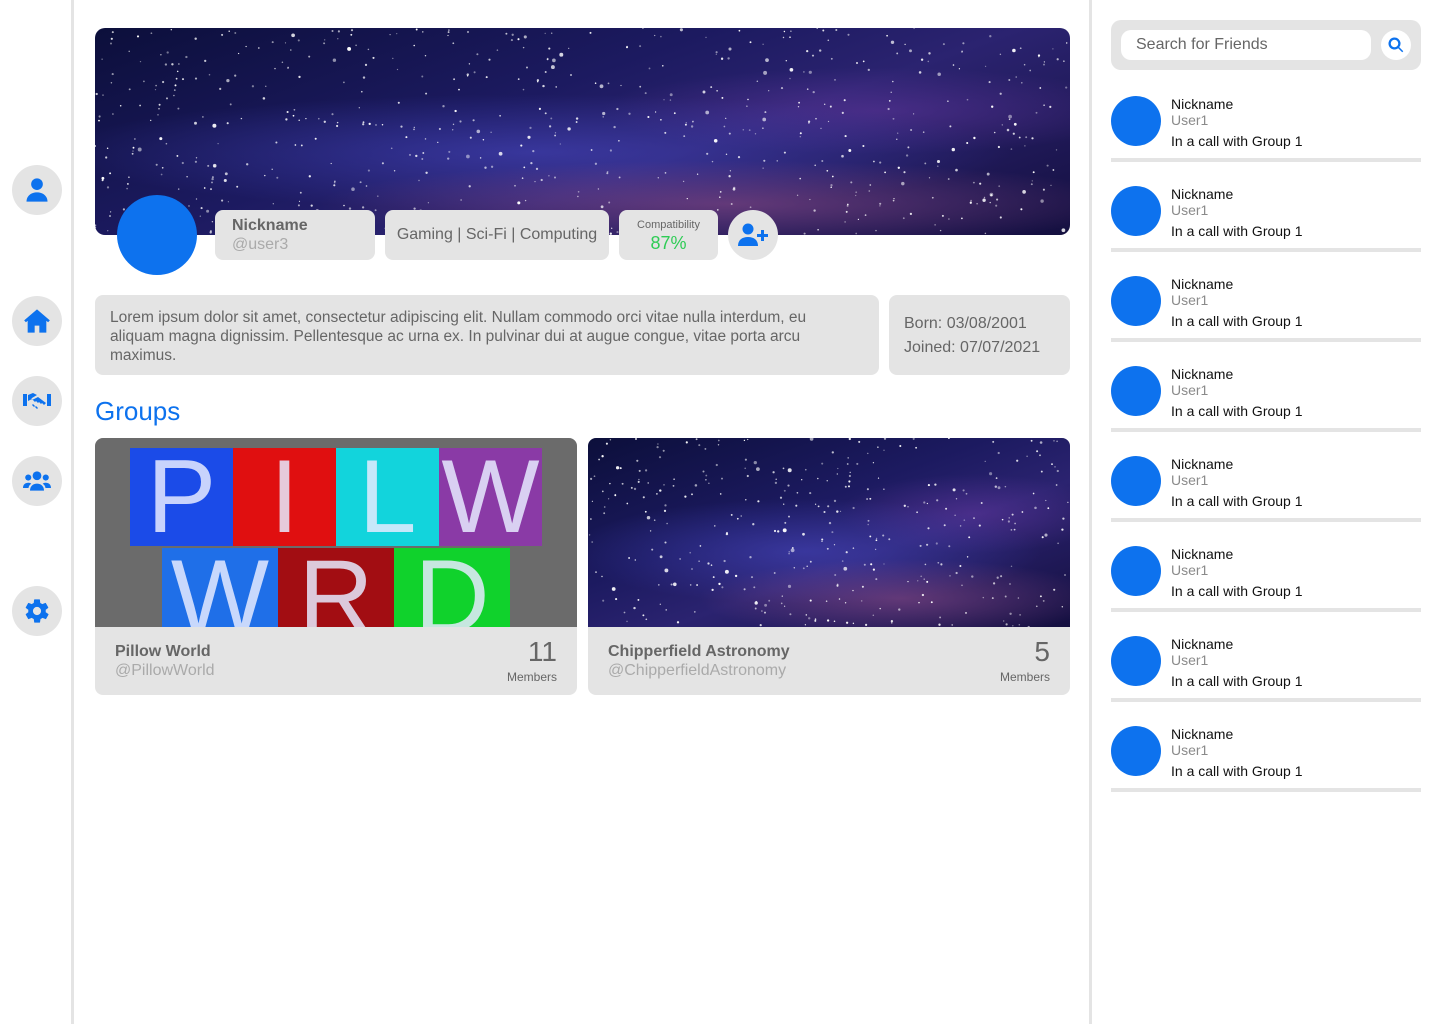 The width and height of the screenshot is (1440, 1024). What do you see at coordinates (542, 651) in the screenshot?
I see `group-member-count: 11` at bounding box center [542, 651].